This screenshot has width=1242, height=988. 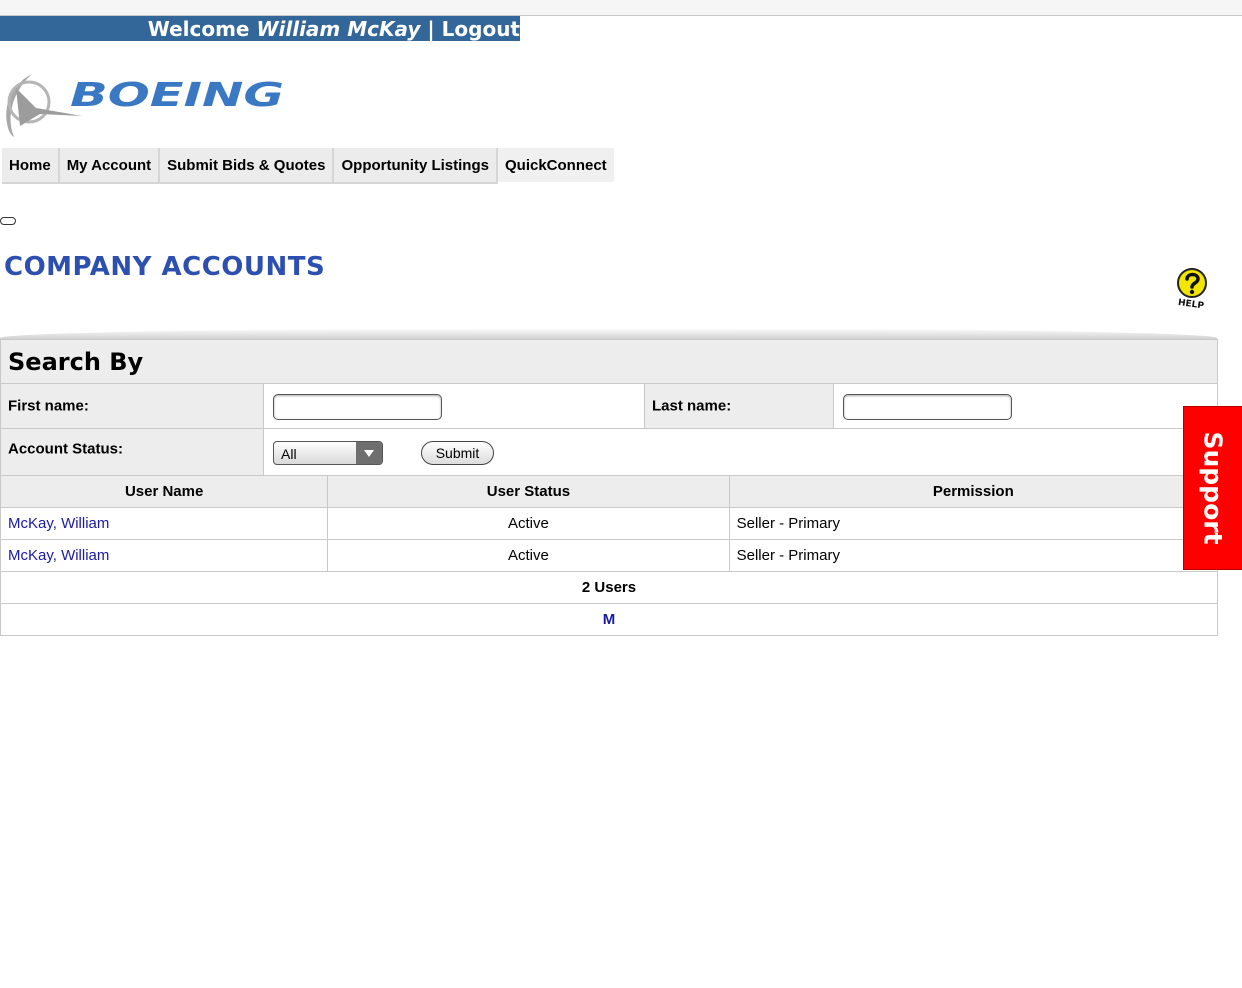 What do you see at coordinates (927, 407) in the screenshot?
I see `last-name-input` at bounding box center [927, 407].